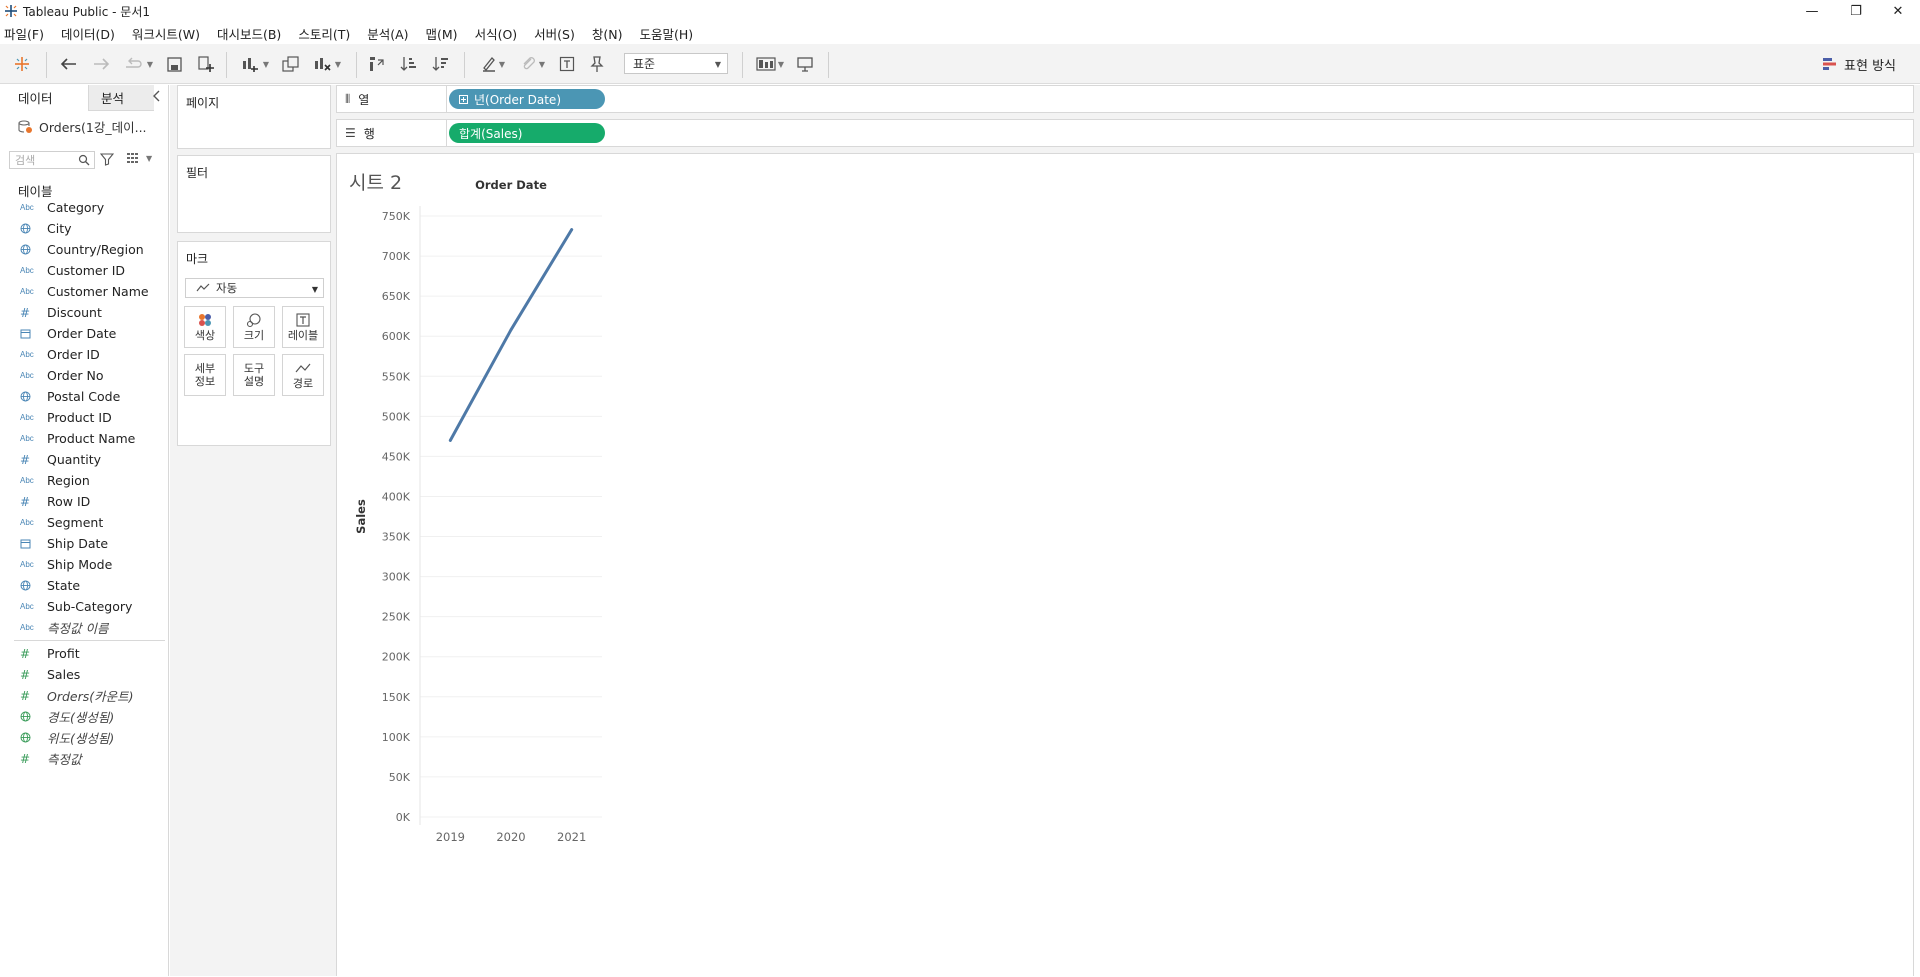 Image resolution: width=1920 pixels, height=977 pixels. I want to click on columns-pill: 년(Order Date), so click(527, 99).